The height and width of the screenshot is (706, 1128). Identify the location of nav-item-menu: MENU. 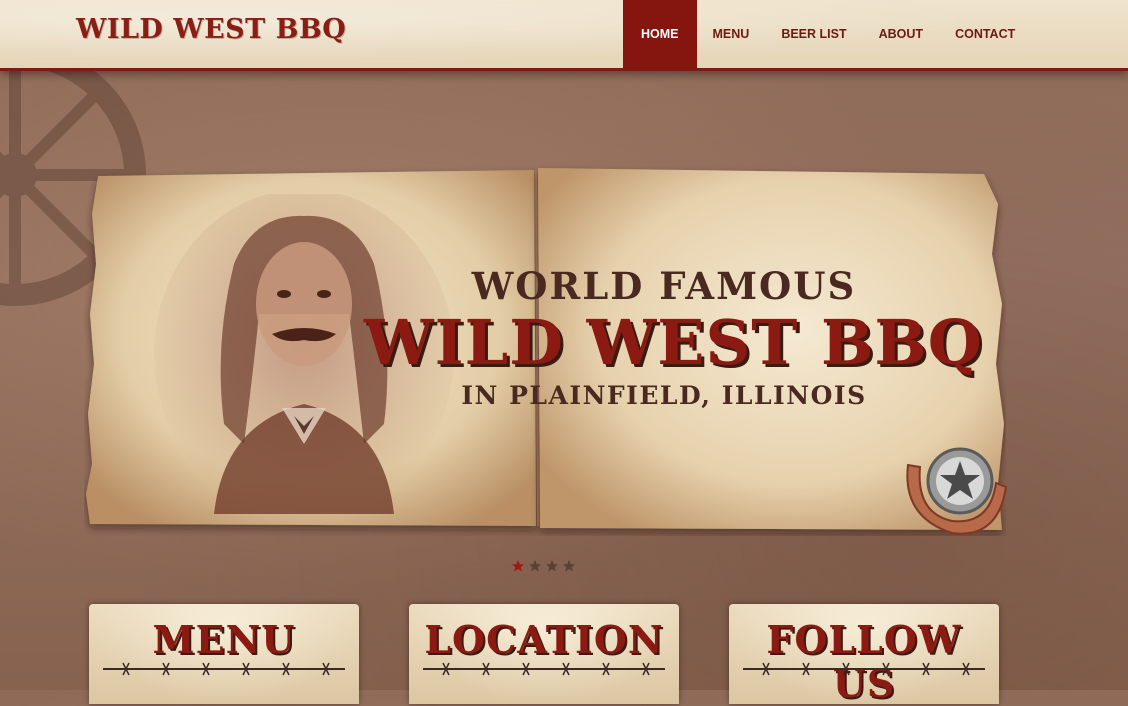
(731, 34).